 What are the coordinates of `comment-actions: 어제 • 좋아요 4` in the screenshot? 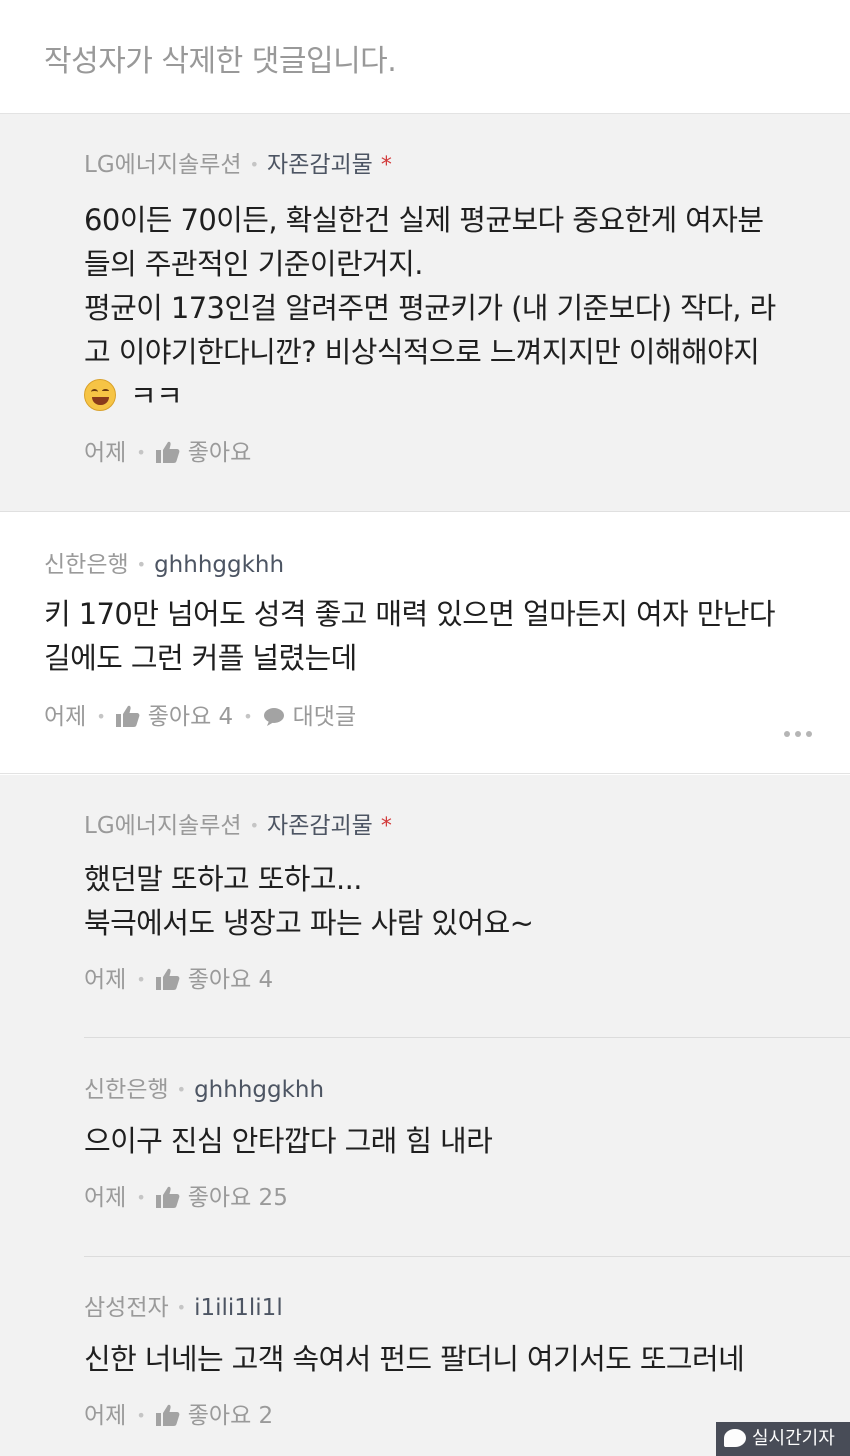 It's located at (178, 980).